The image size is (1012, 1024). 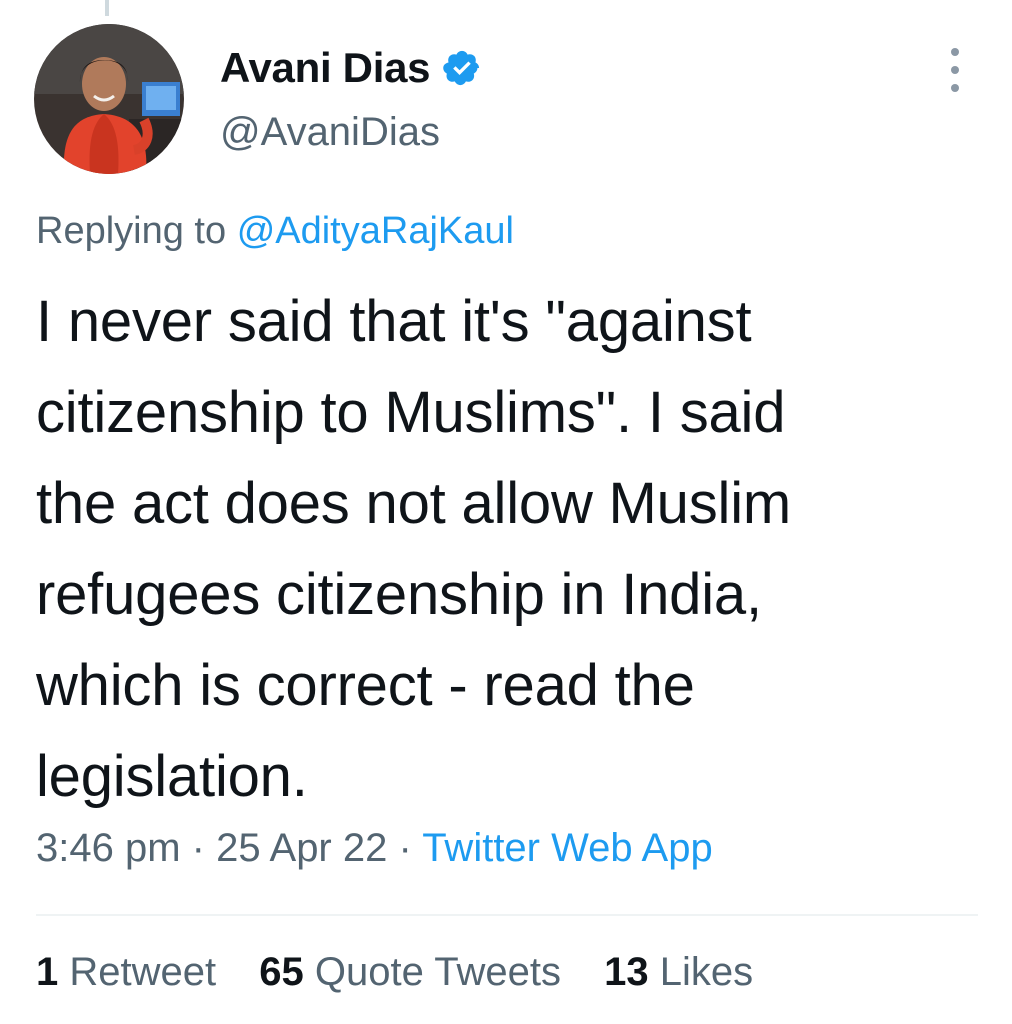 I want to click on likes-stat: 13 Likes, so click(x=678, y=972).